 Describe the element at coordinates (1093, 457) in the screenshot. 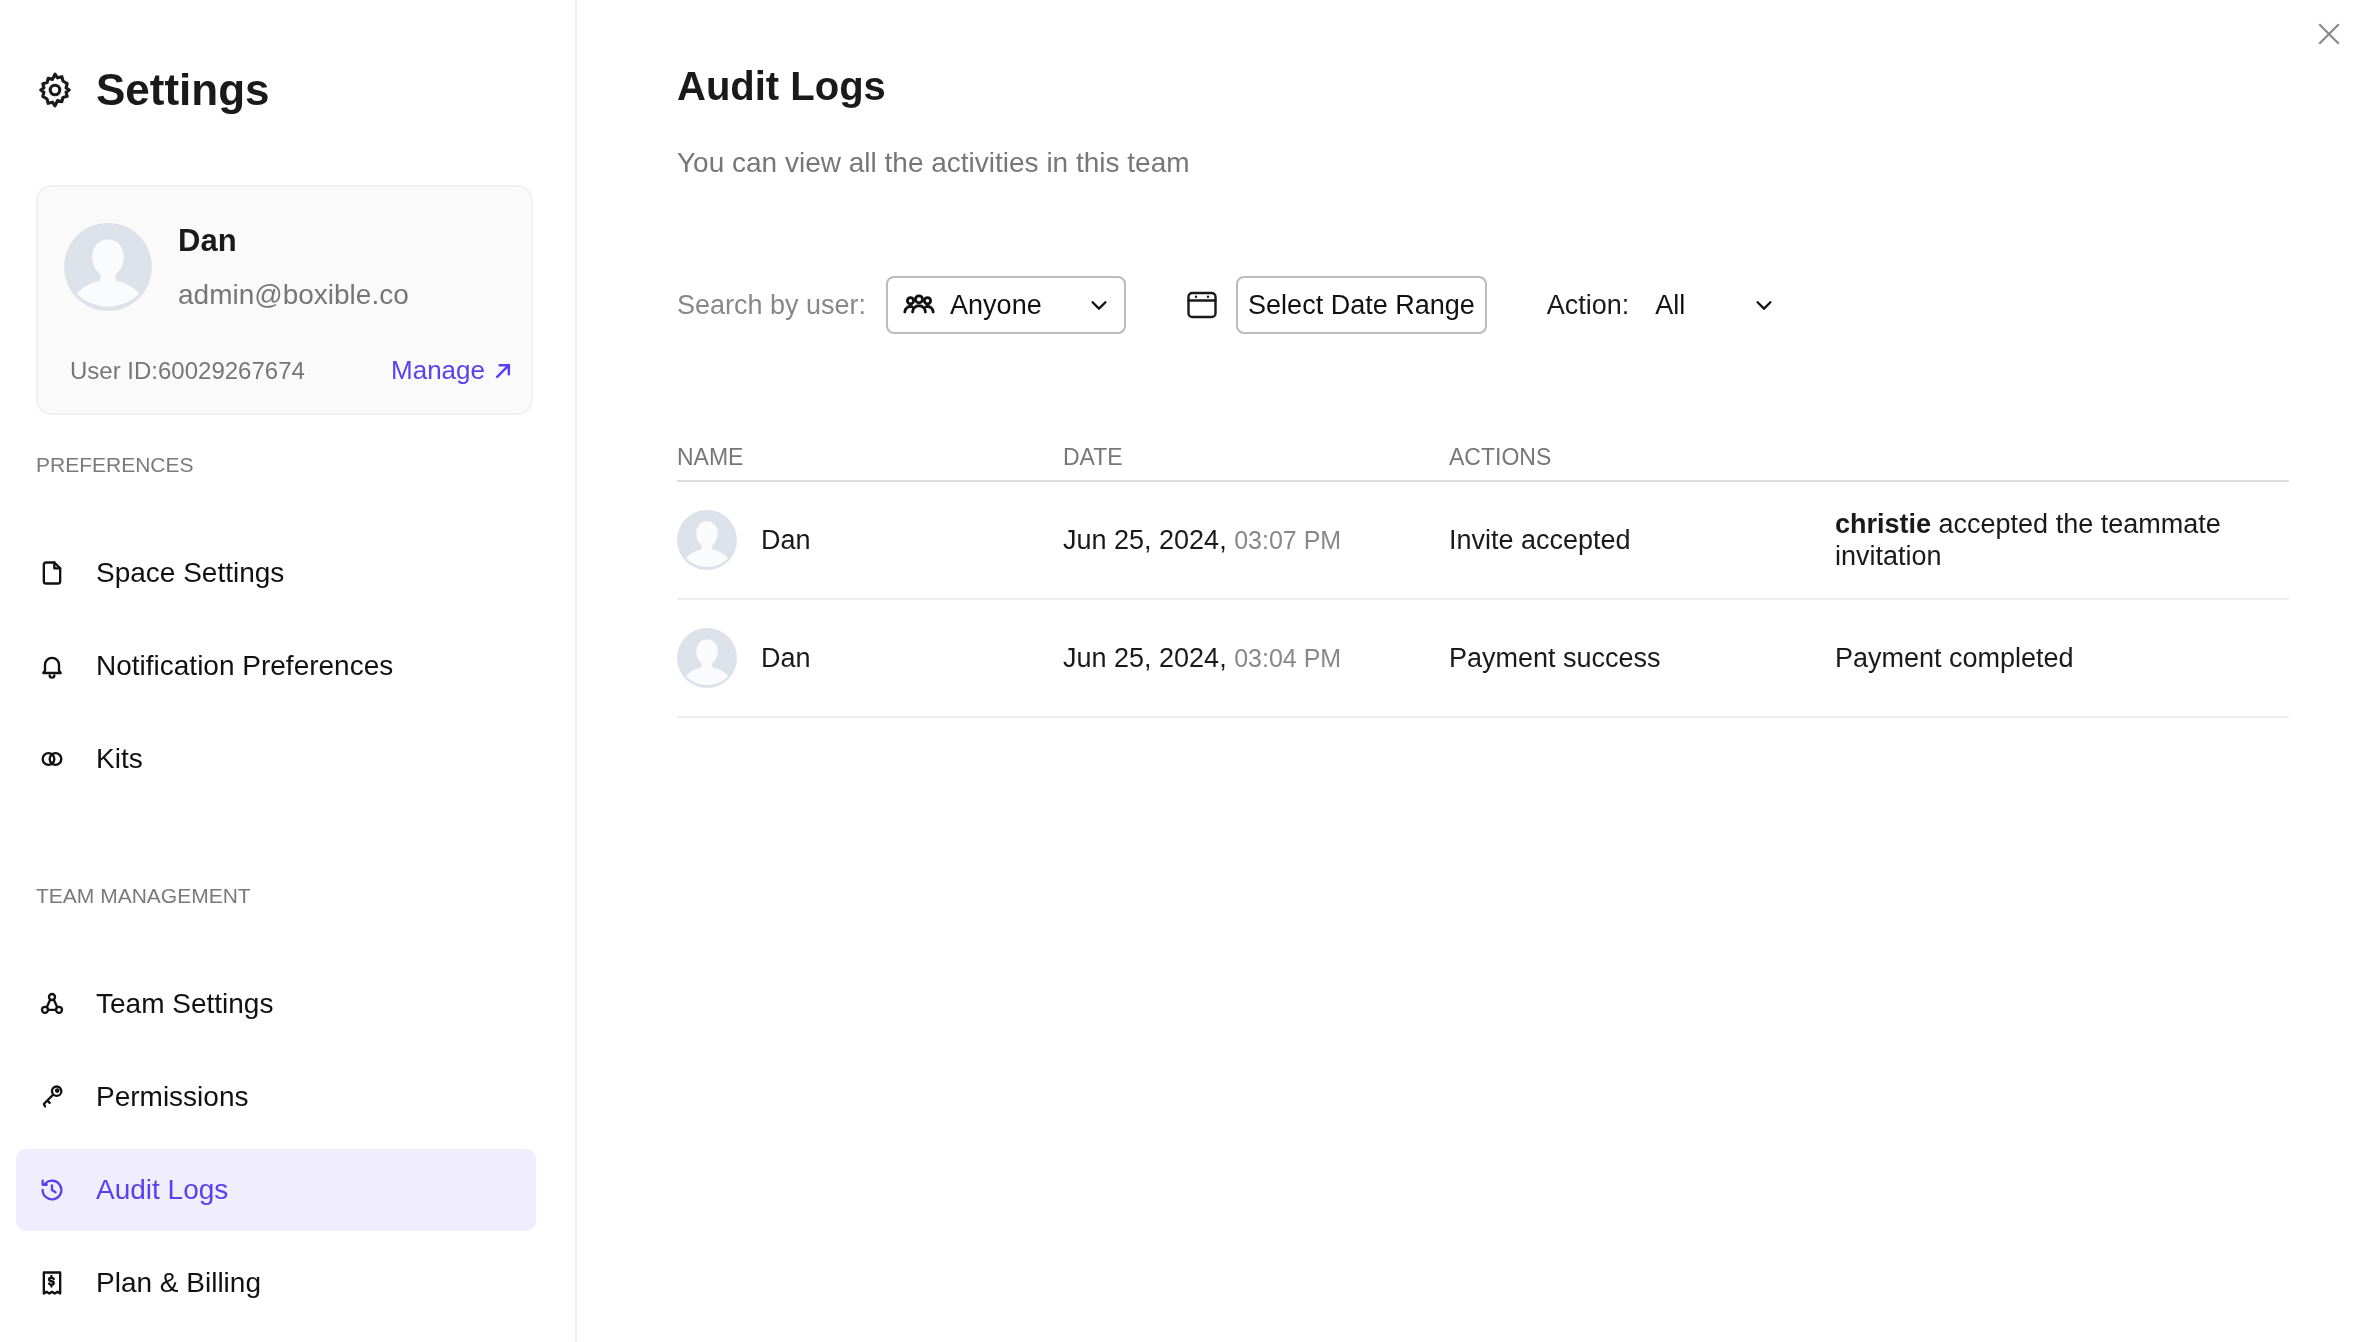

I see `column-header: DATE` at that location.